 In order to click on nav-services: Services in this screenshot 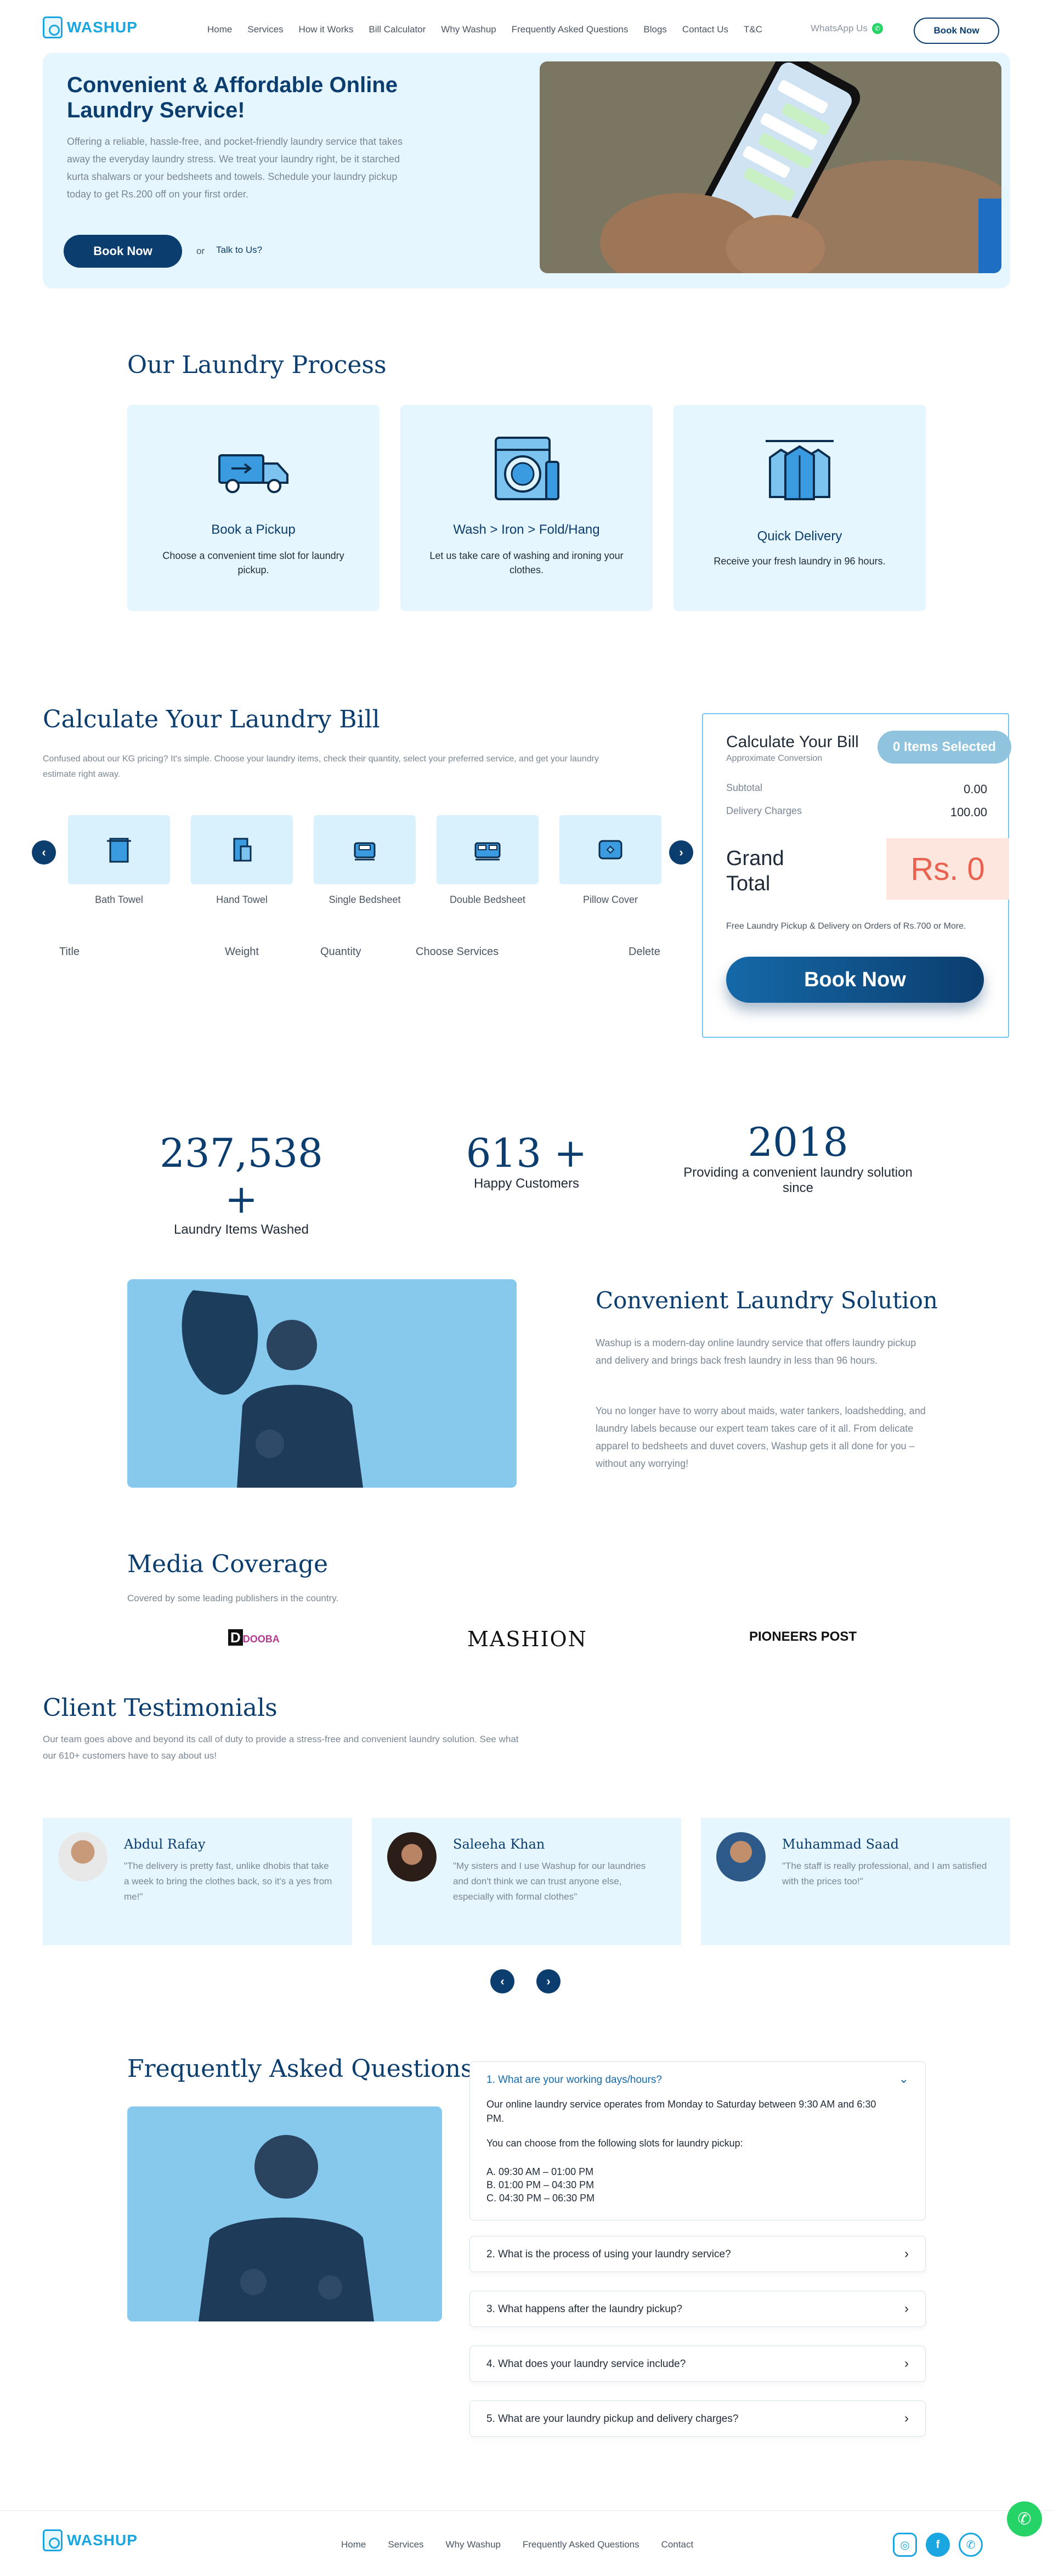, I will do `click(265, 29)`.